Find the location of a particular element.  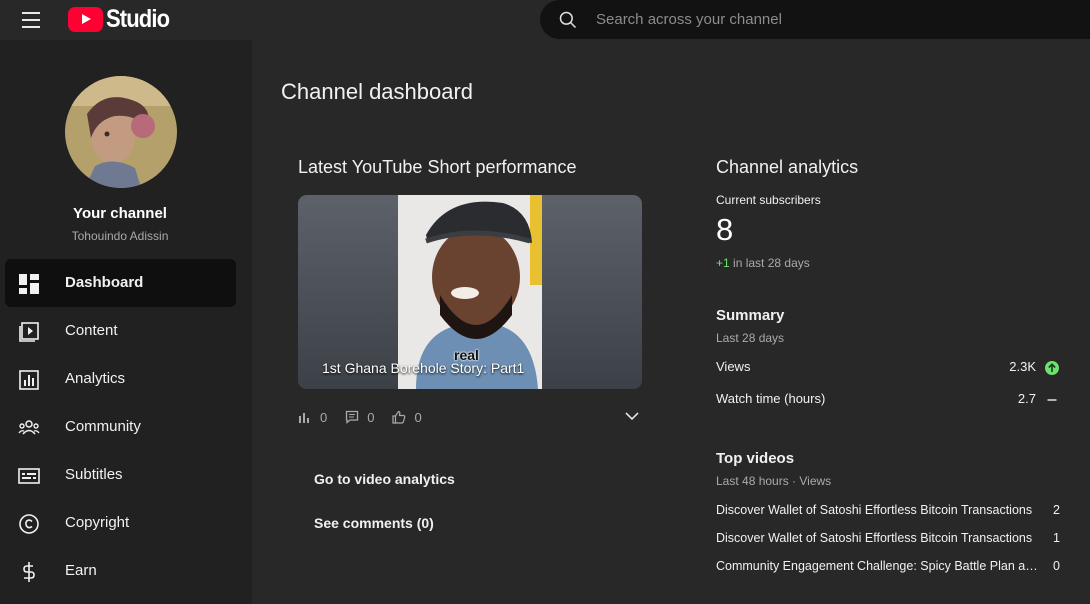

search-input is located at coordinates (816, 19).